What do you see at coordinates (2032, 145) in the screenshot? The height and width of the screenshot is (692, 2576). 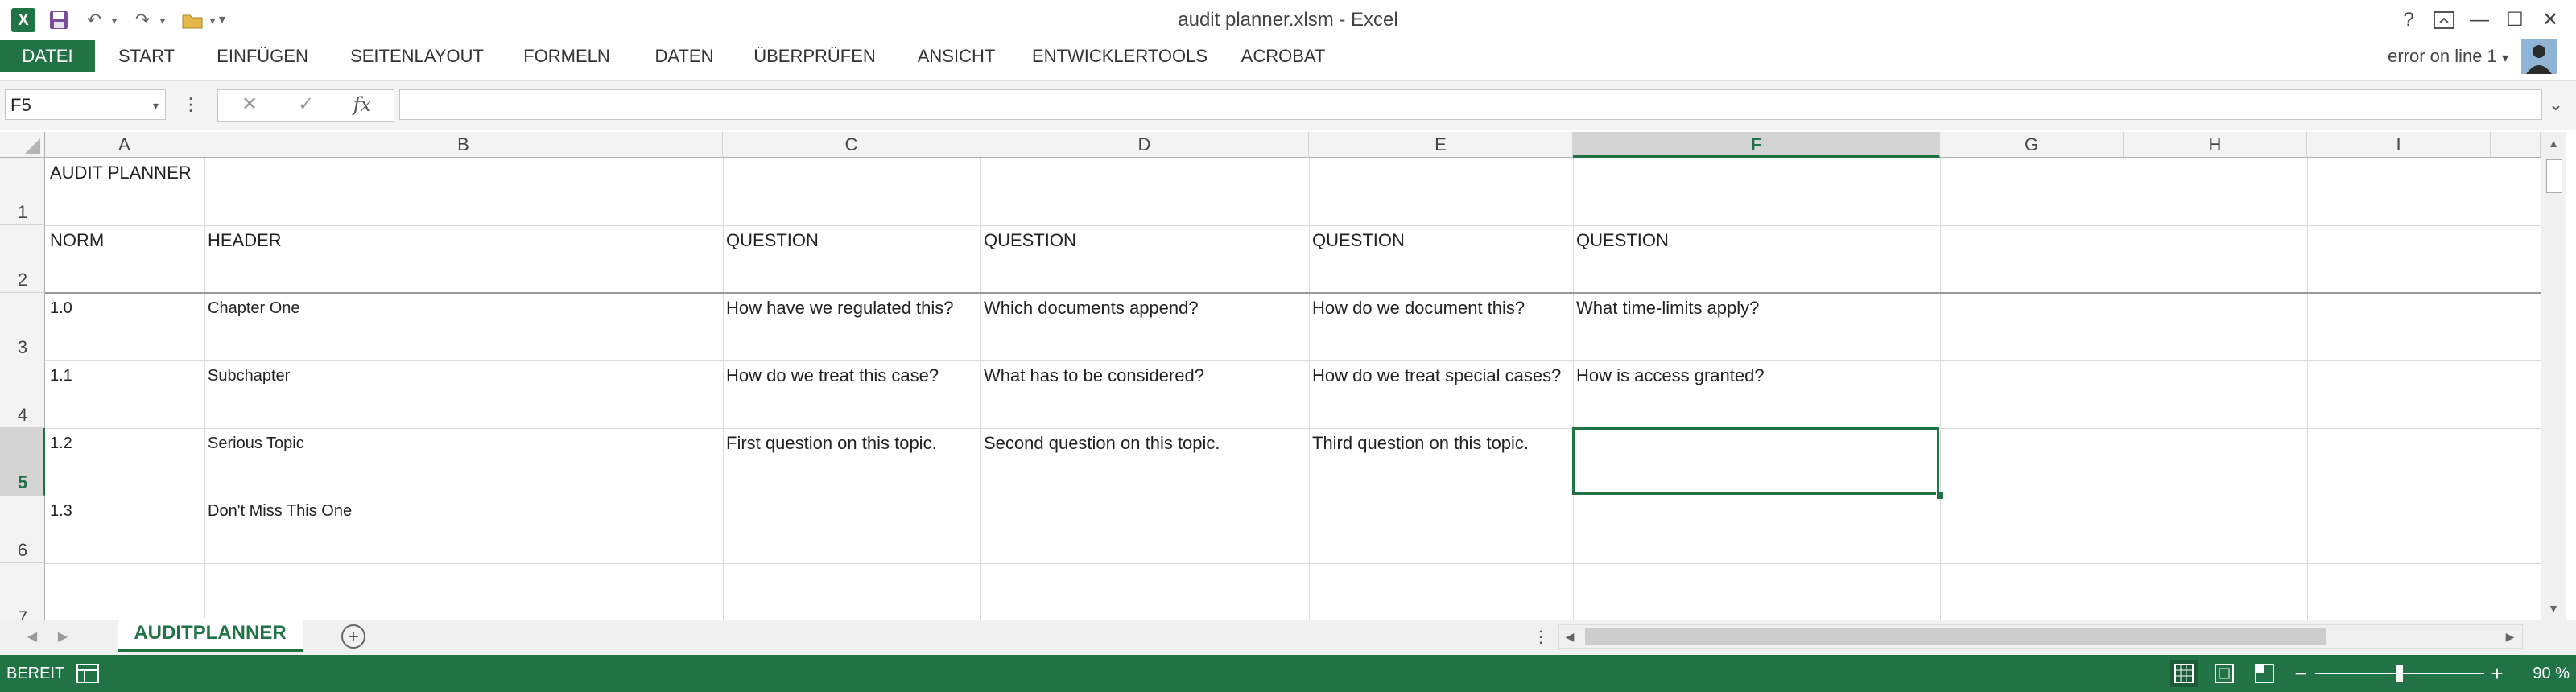 I see `column-header-g: G` at bounding box center [2032, 145].